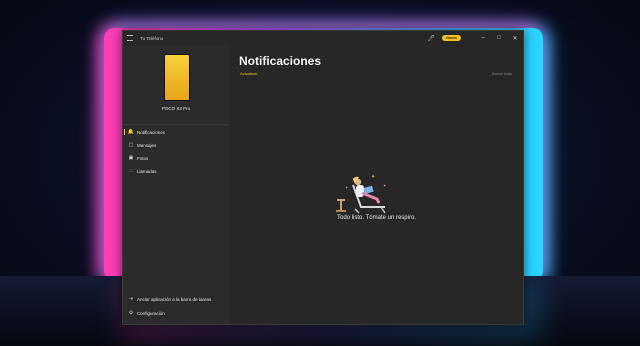 Image resolution: width=640 pixels, height=346 pixels. Describe the element at coordinates (131, 145) in the screenshot. I see `message-icon: ▢` at that location.